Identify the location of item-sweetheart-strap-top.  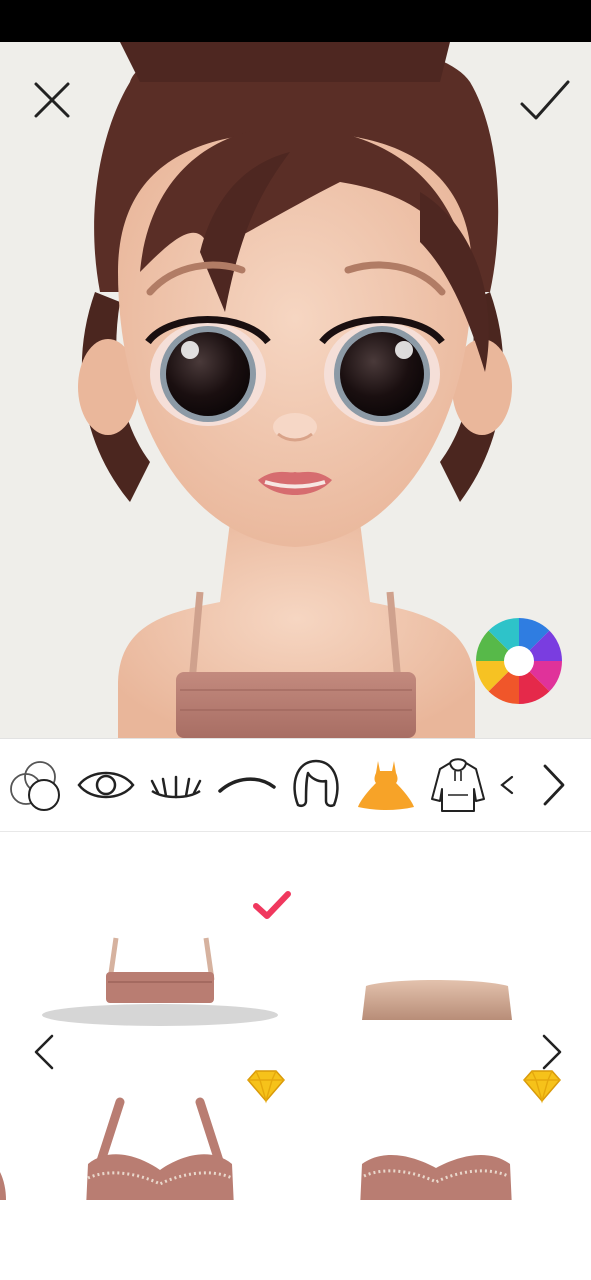
(185, 1138).